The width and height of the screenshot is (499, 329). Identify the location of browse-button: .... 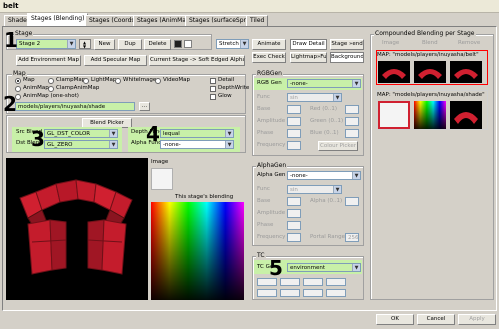
(144, 106).